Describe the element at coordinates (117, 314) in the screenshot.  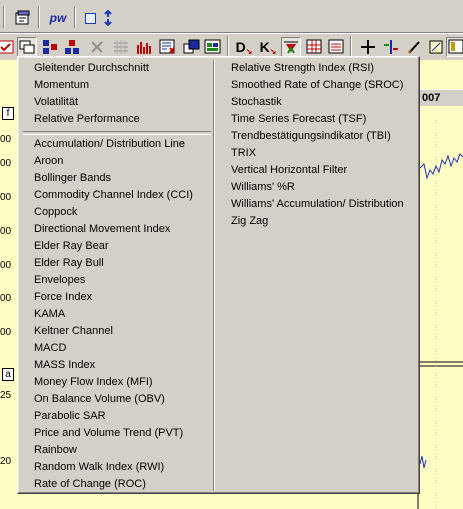
I see `menu-item: KAMA` at that location.